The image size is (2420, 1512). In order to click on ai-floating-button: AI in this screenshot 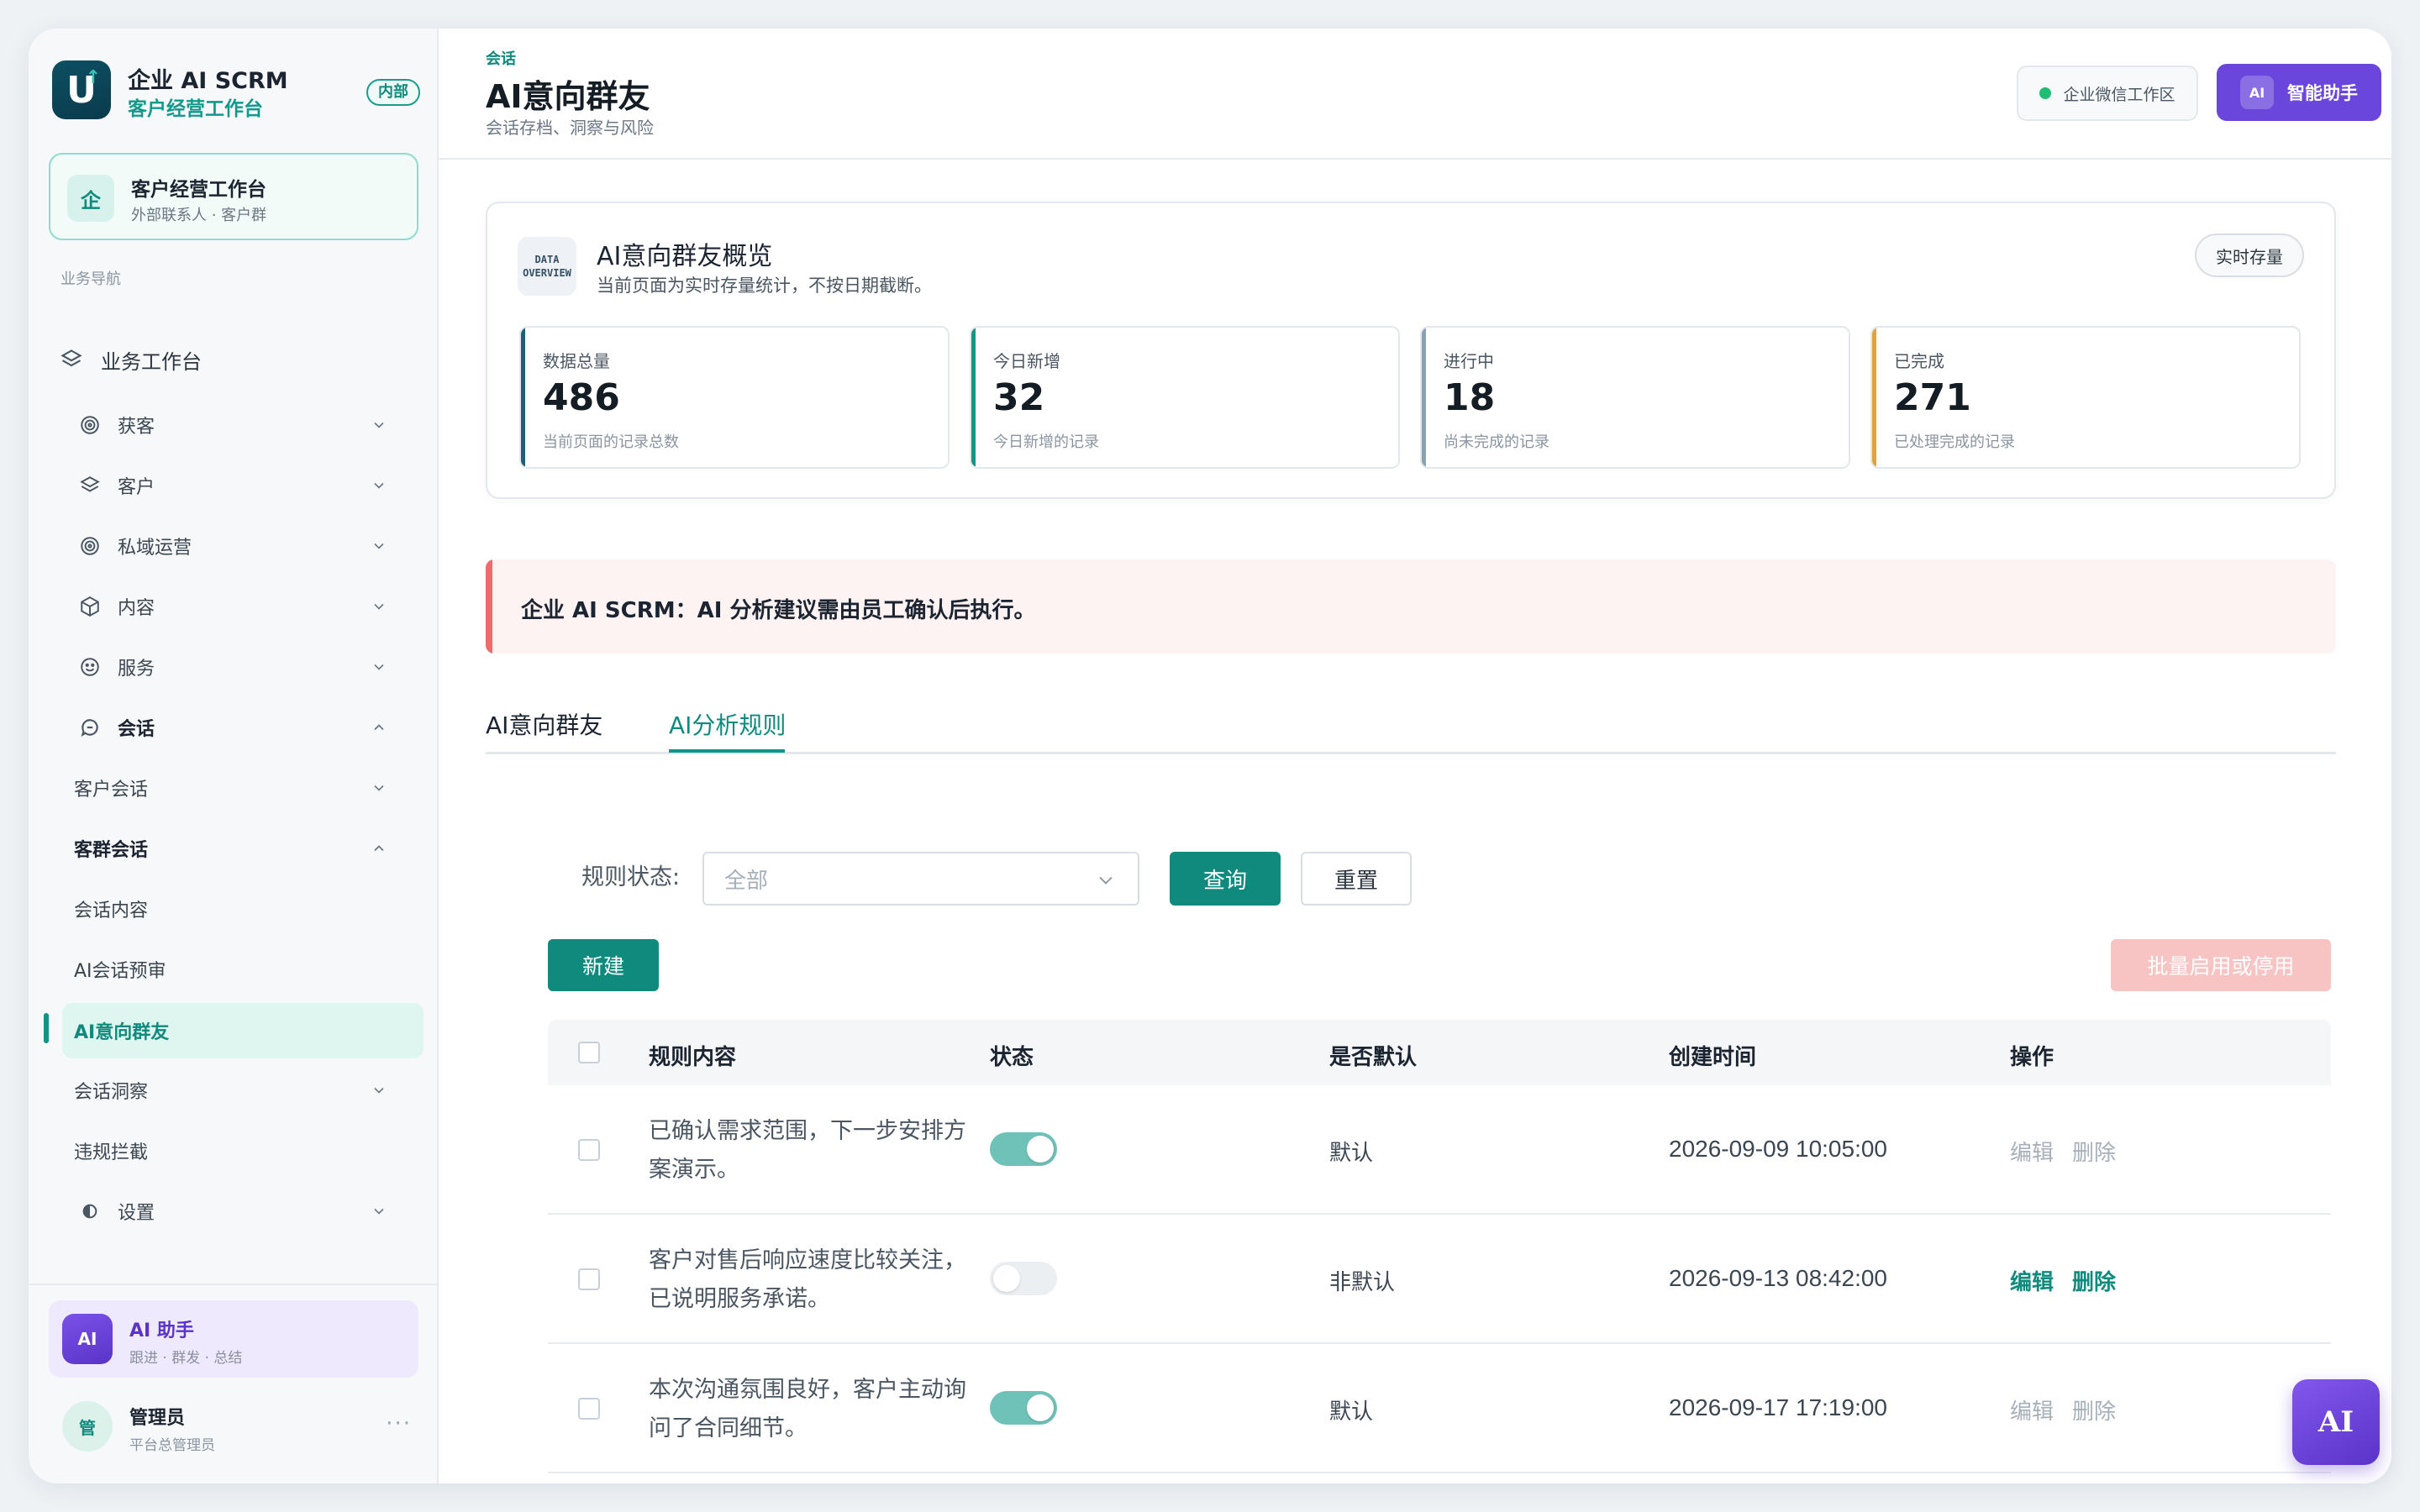, I will do `click(2336, 1422)`.